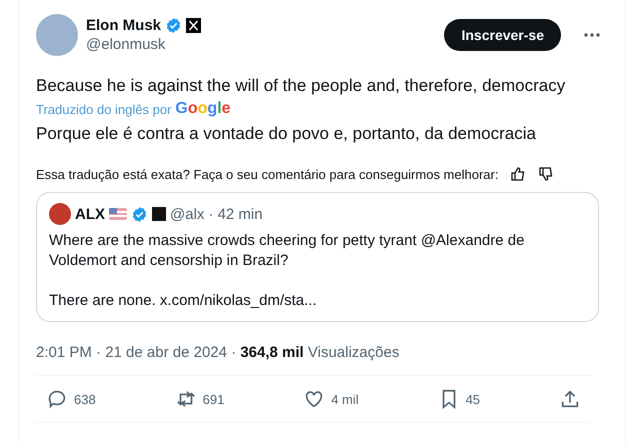 The image size is (642, 444). I want to click on feedback-prompt: Essa tradução está exata? Faça o seu comentário para conseguirmos melhorar:, so click(267, 174).